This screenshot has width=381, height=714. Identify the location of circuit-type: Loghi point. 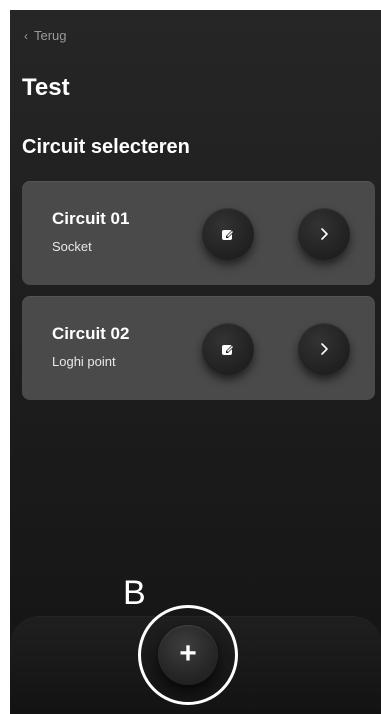
(84, 361).